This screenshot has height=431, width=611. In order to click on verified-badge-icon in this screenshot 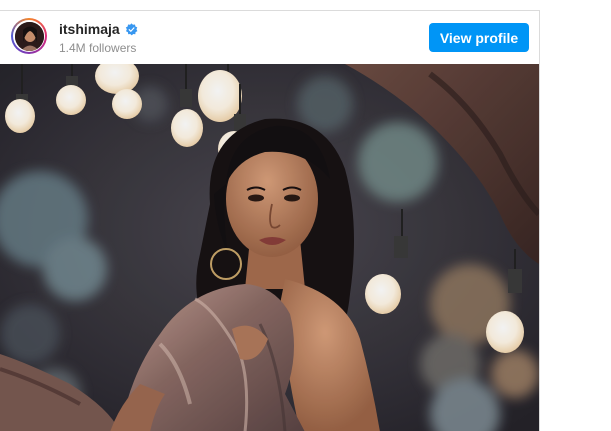, I will do `click(131, 29)`.